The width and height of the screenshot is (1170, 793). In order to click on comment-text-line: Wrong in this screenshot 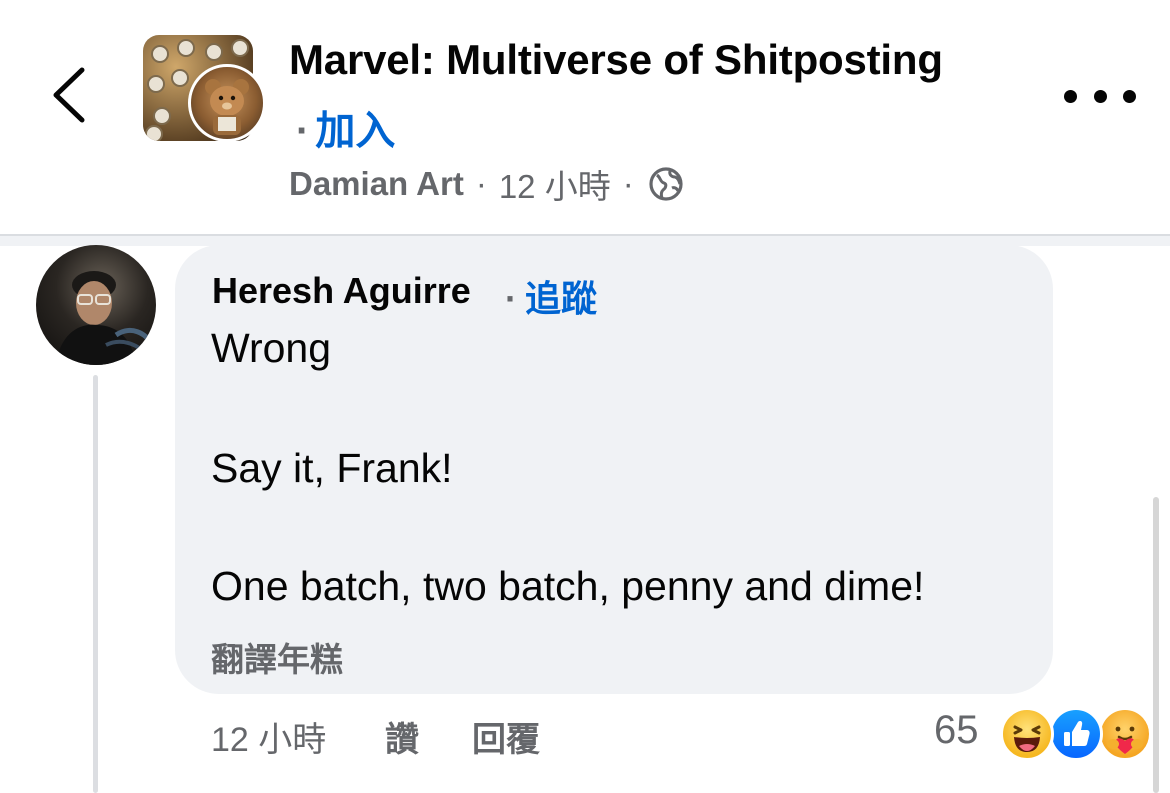, I will do `click(271, 348)`.